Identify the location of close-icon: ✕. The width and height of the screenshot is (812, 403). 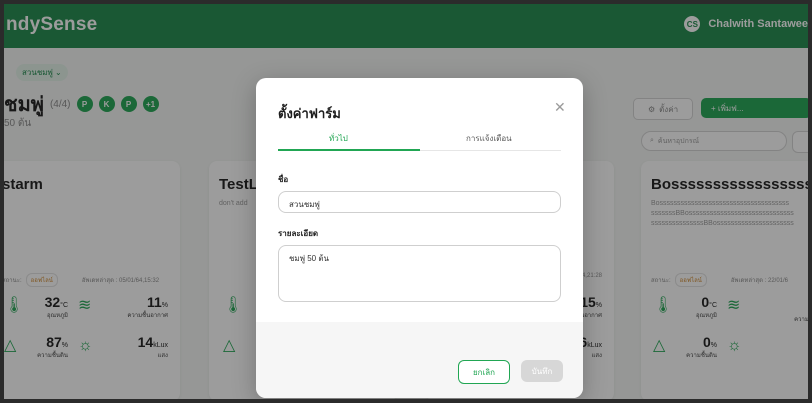
(560, 107).